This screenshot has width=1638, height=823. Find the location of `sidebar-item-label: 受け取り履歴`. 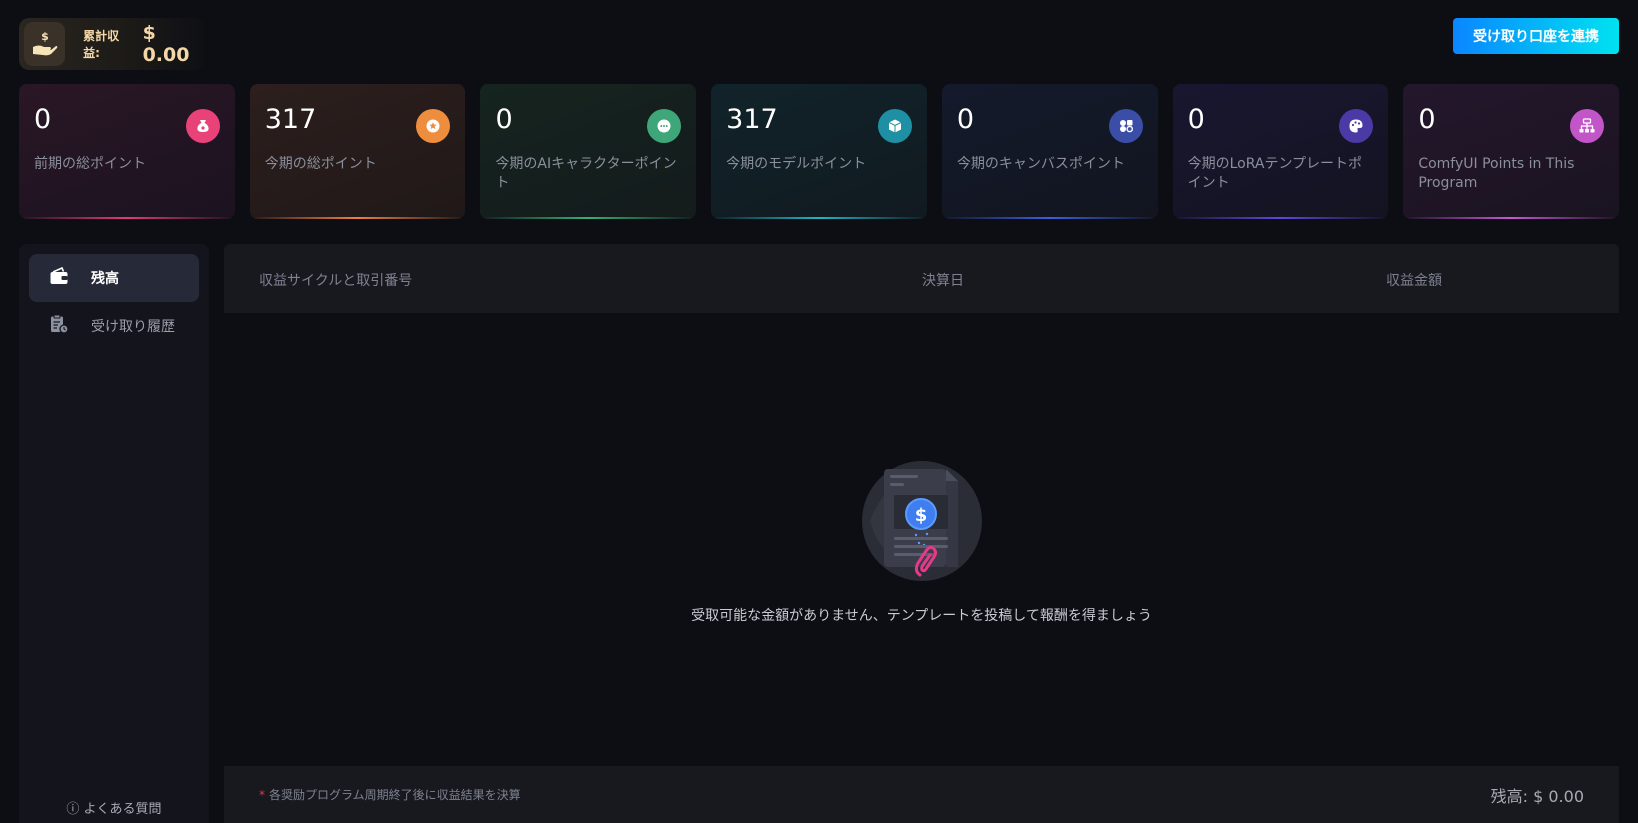

sidebar-item-label: 受け取り履歴 is located at coordinates (133, 327).